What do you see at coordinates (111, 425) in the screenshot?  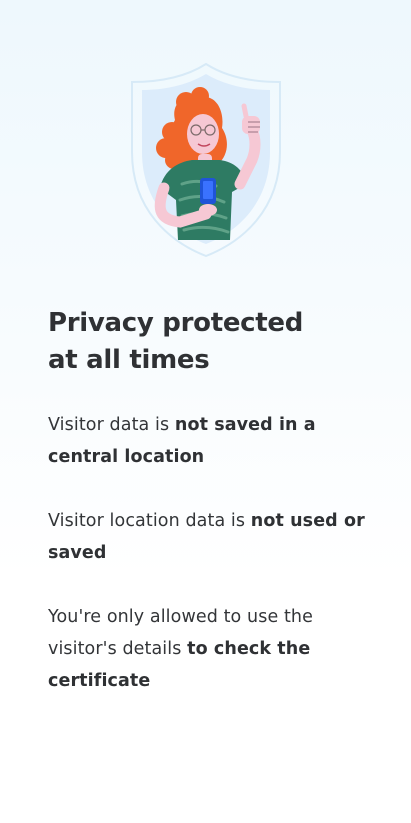 I see `paragraph-text: Visitor data is` at bounding box center [111, 425].